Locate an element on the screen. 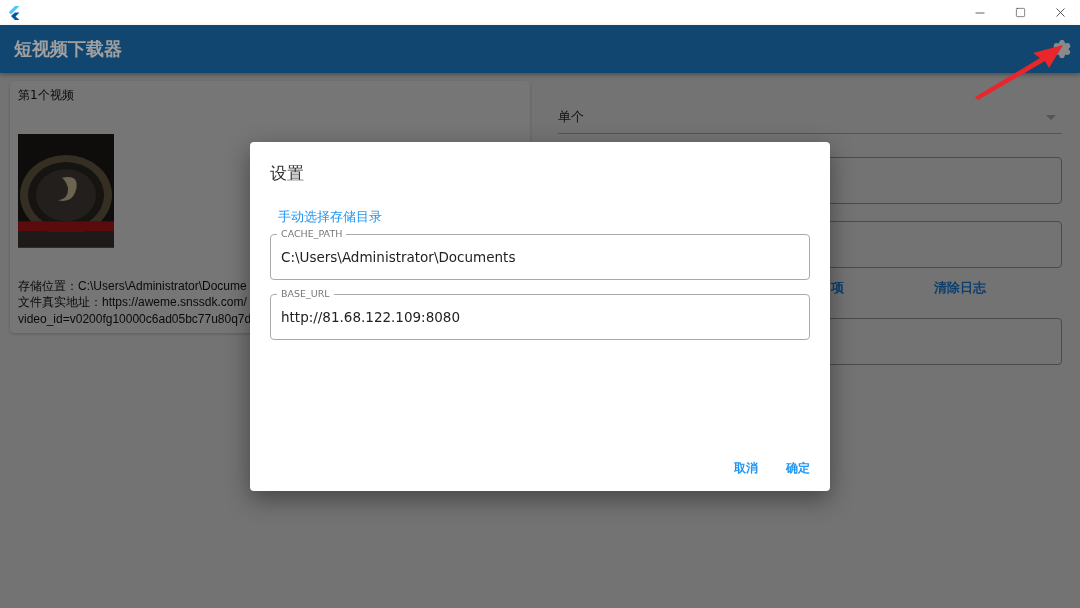 The image size is (1080, 608). app-title: 短视频下载器 is located at coordinates (68, 49).